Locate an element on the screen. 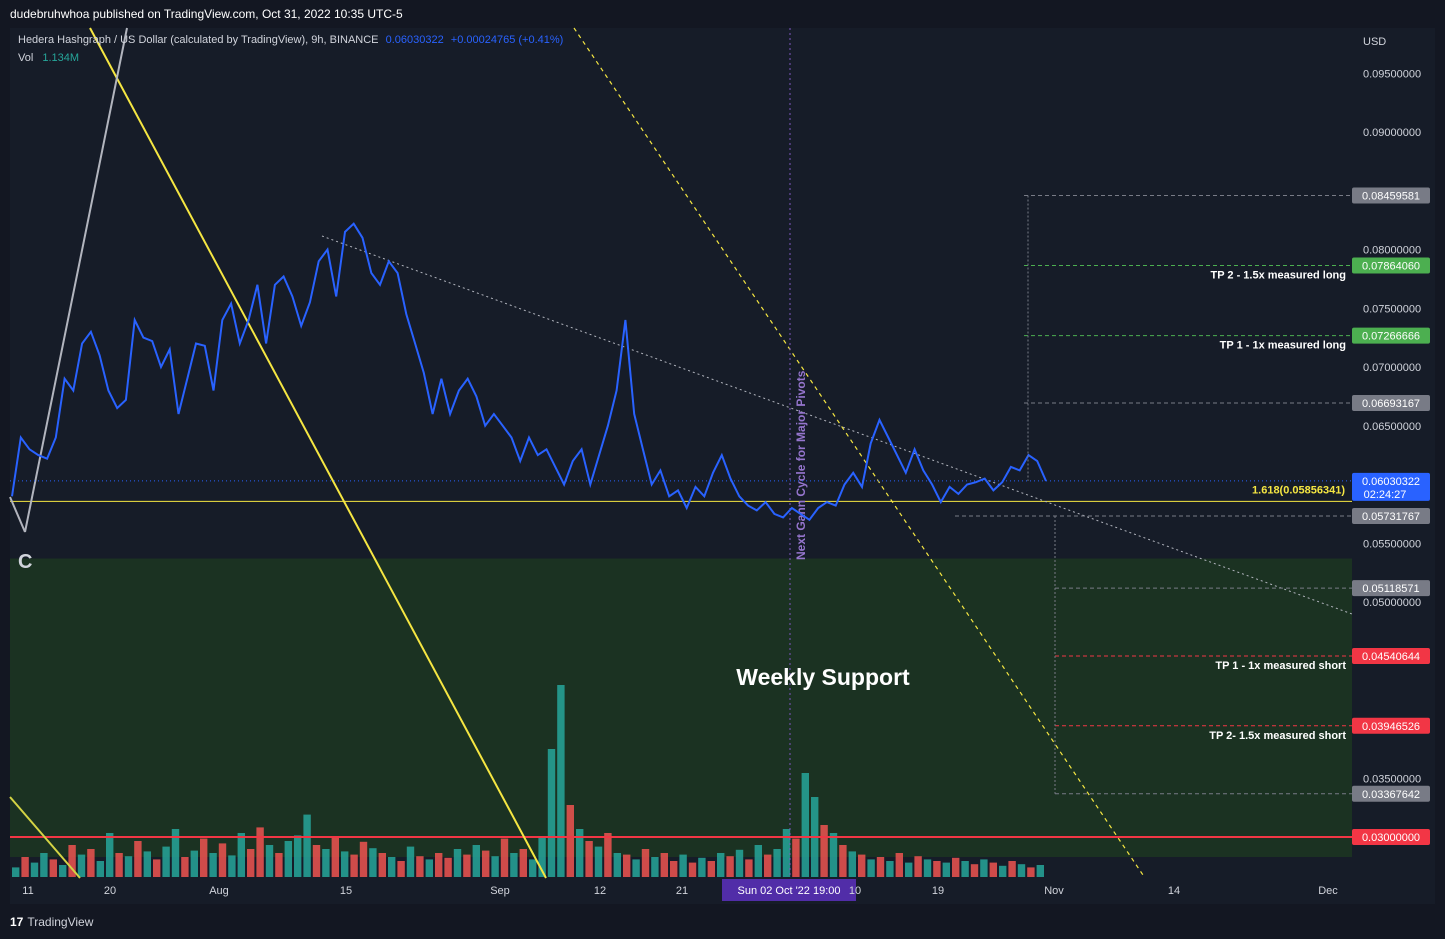  target-label: TP 1 - 1x measured long is located at coordinates (1283, 346).